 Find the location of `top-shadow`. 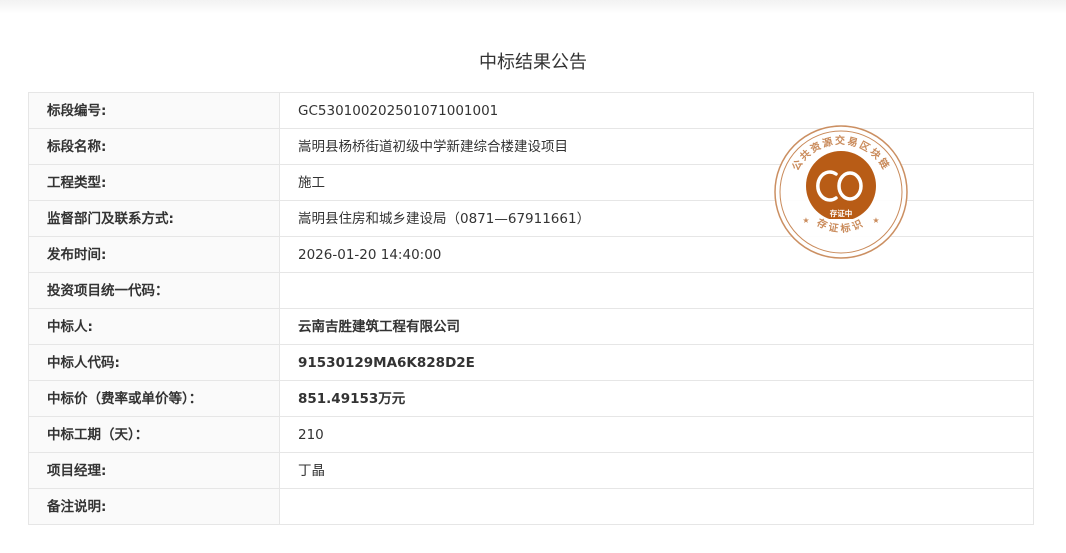

top-shadow is located at coordinates (533, 7).